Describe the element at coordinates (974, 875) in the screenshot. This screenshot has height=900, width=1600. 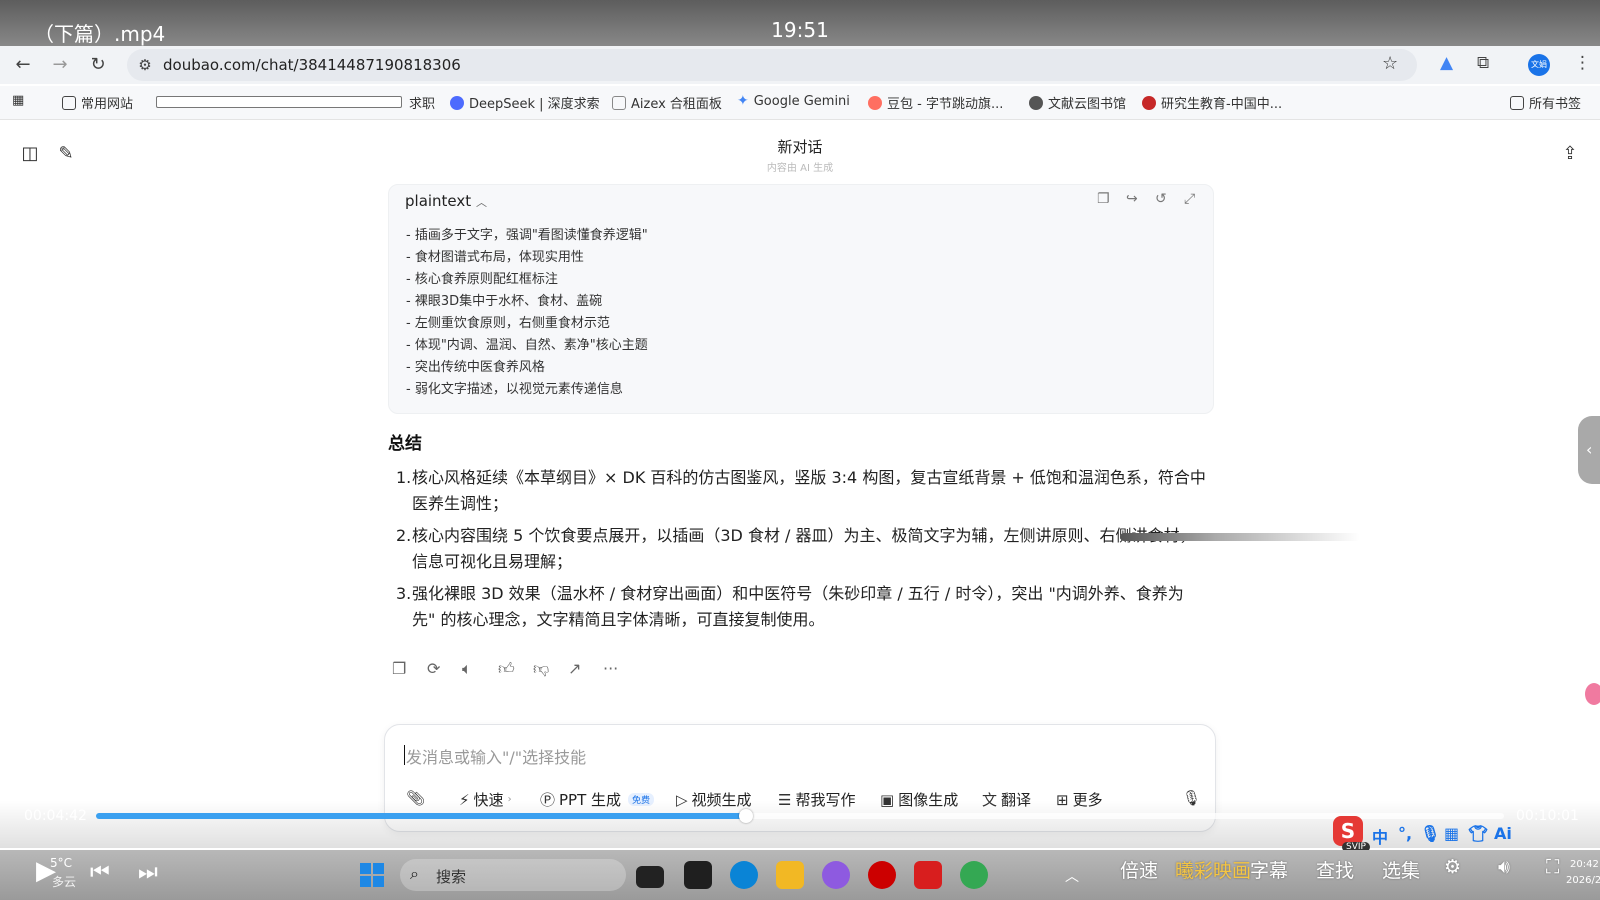
I see `chrome-browser-icon` at that location.